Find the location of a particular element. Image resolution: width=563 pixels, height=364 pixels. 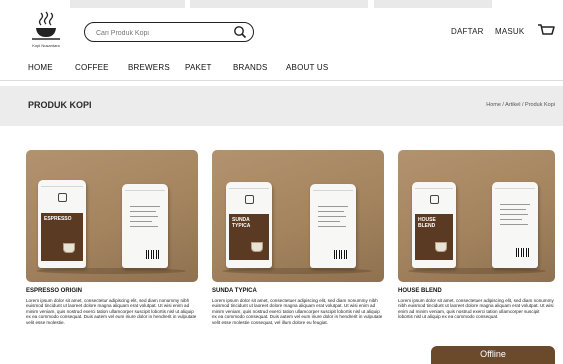

pack-label: ESPRESSO is located at coordinates (58, 219).